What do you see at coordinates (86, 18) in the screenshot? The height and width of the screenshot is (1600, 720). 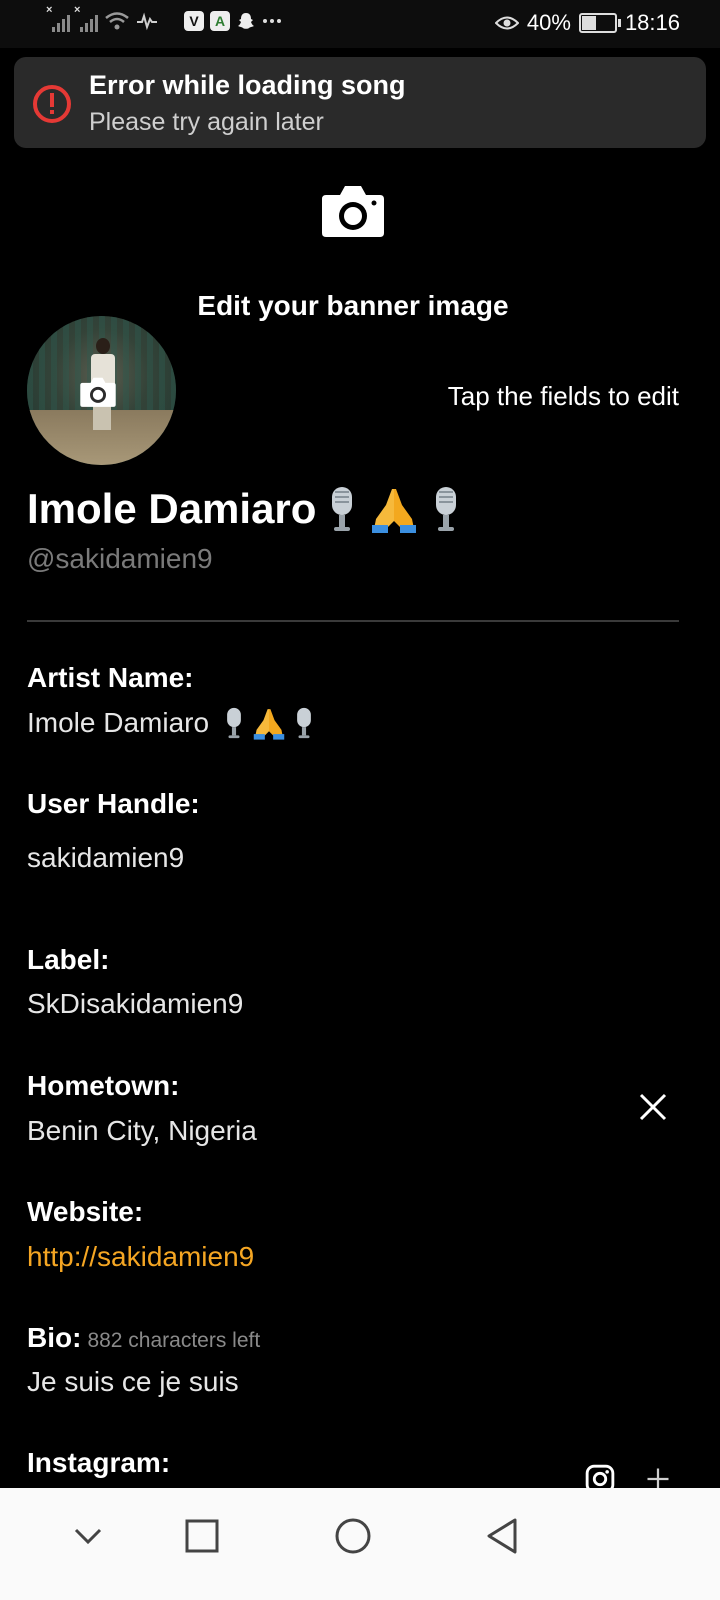 I see `signal-2-icon: ×` at bounding box center [86, 18].